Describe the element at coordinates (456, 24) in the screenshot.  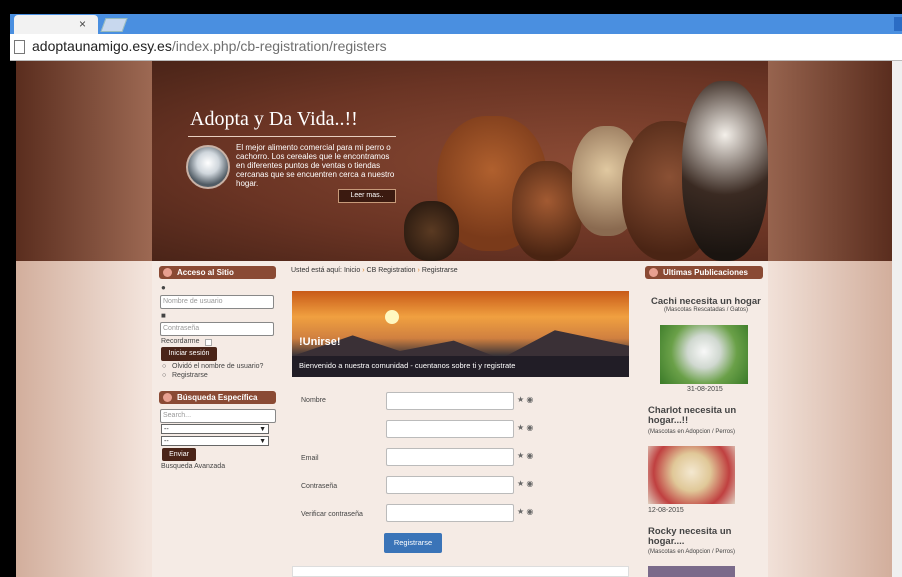
I see `browser-tabstrip` at that location.